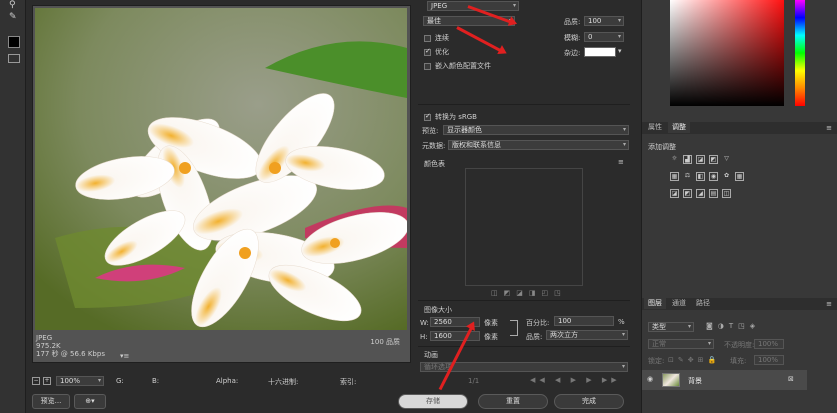 The width and height of the screenshot is (837, 413). Describe the element at coordinates (427, 116) in the screenshot. I see `convert-srgb-checkbox` at that location.